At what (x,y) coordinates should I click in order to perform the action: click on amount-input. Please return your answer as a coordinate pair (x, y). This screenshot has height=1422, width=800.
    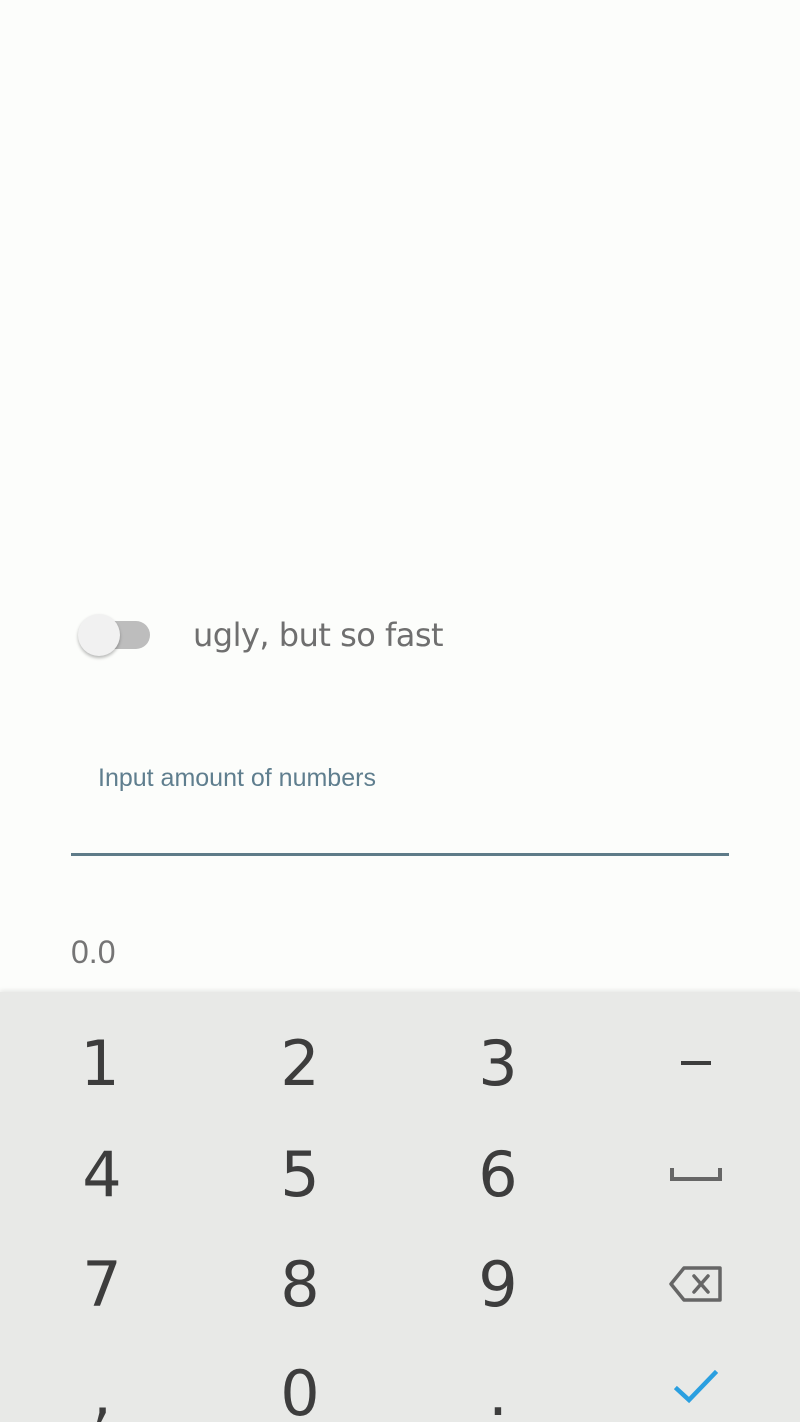
    Looking at the image, I should click on (400, 828).